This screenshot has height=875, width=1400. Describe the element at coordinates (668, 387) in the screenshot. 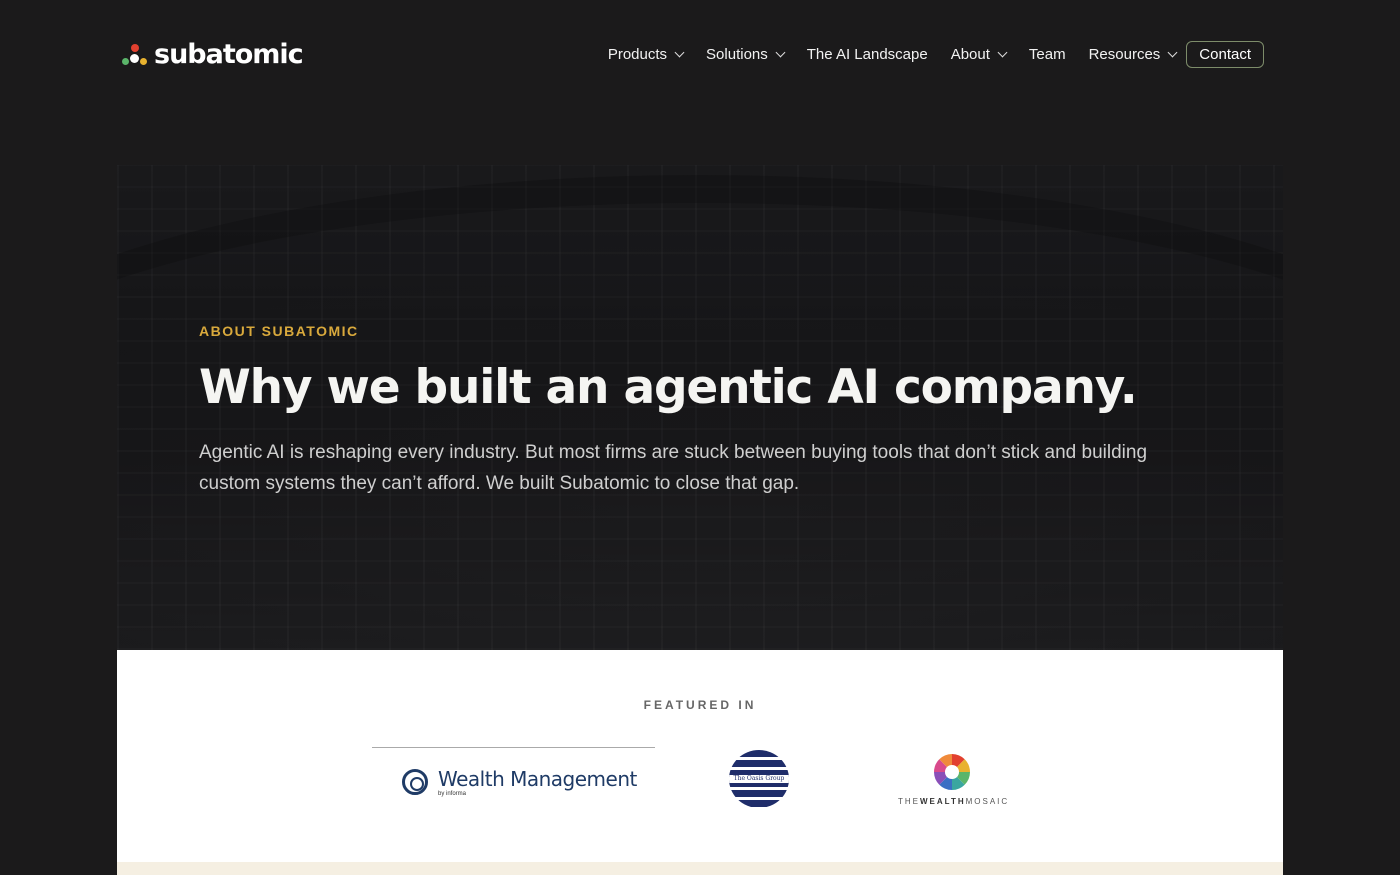

I see `hero-title: Why we built an agentic AI company.` at that location.